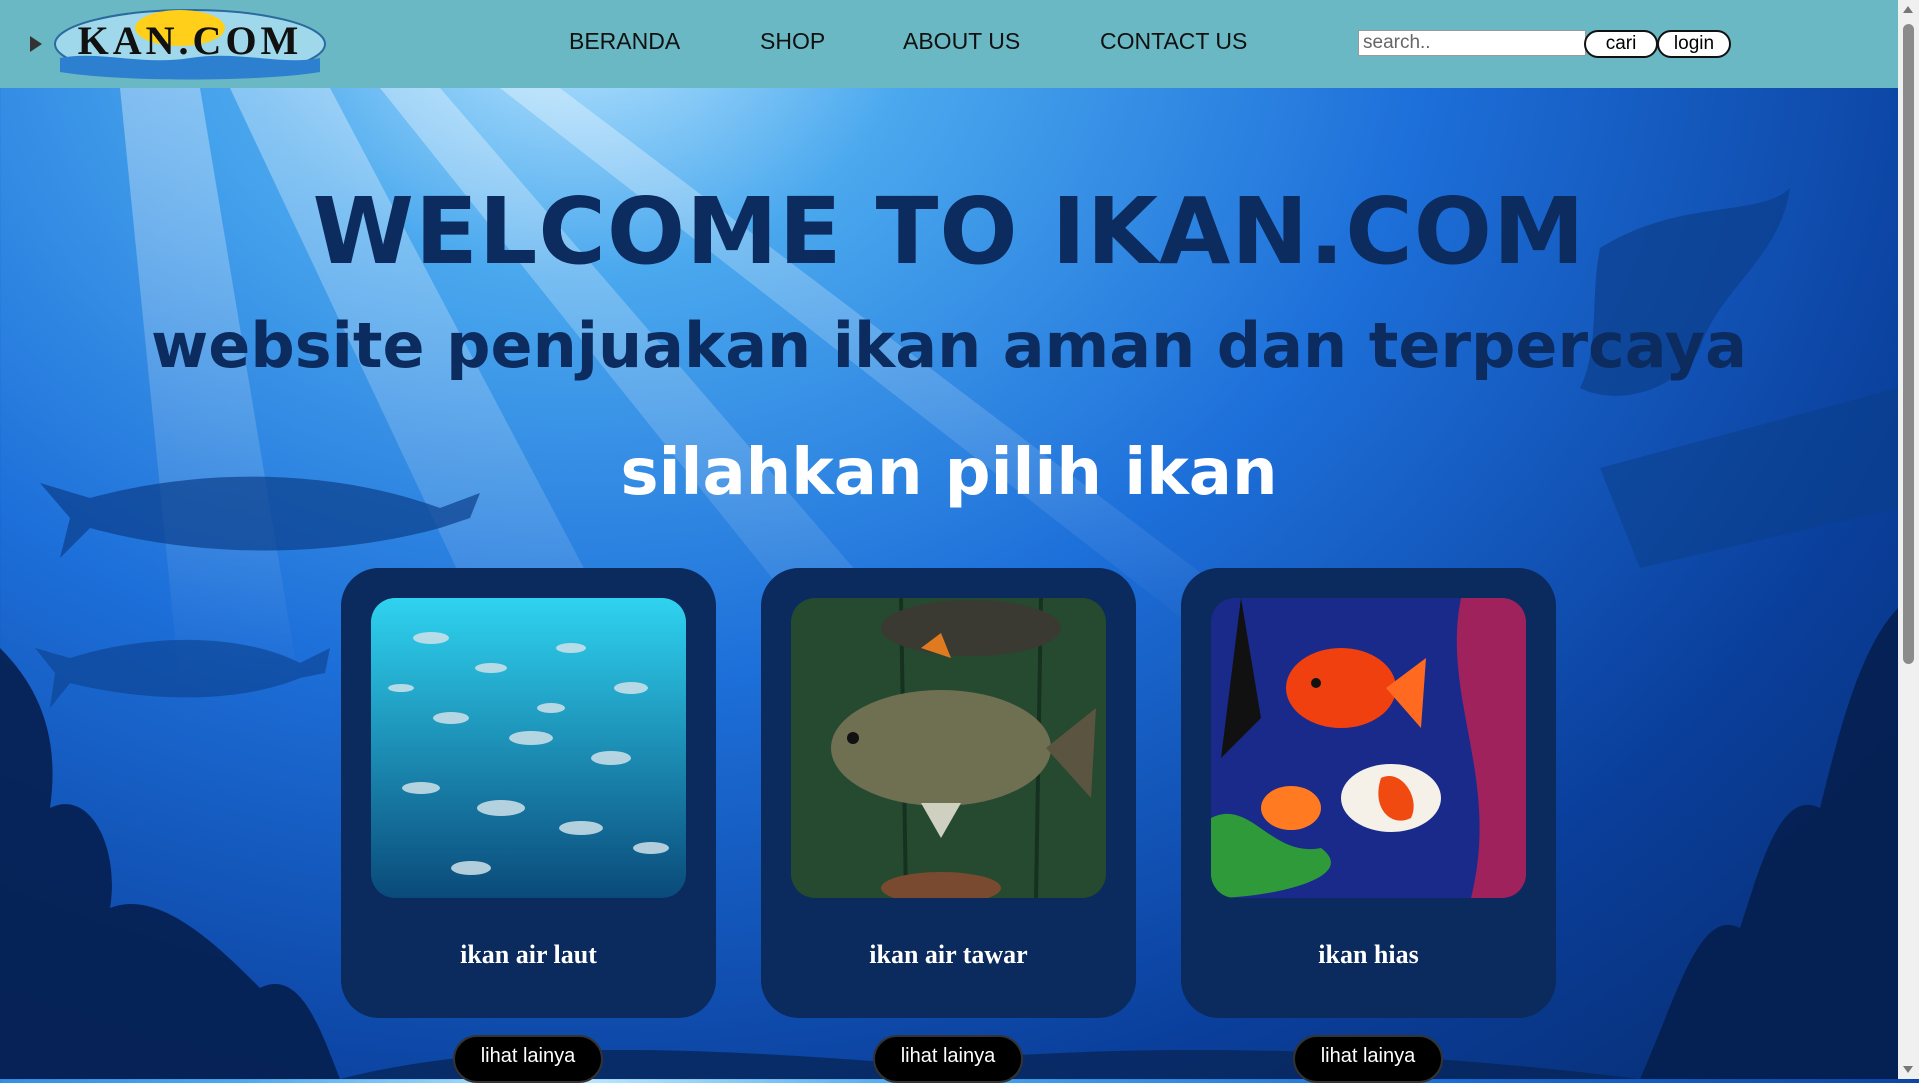  Describe the element at coordinates (528, 748) in the screenshot. I see `sea-fish-image` at that location.